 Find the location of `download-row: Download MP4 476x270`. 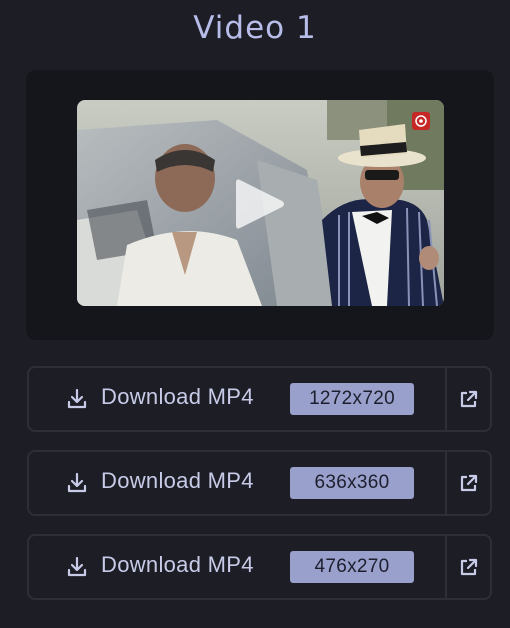

download-row: Download MP4 476x270 is located at coordinates (259, 567).